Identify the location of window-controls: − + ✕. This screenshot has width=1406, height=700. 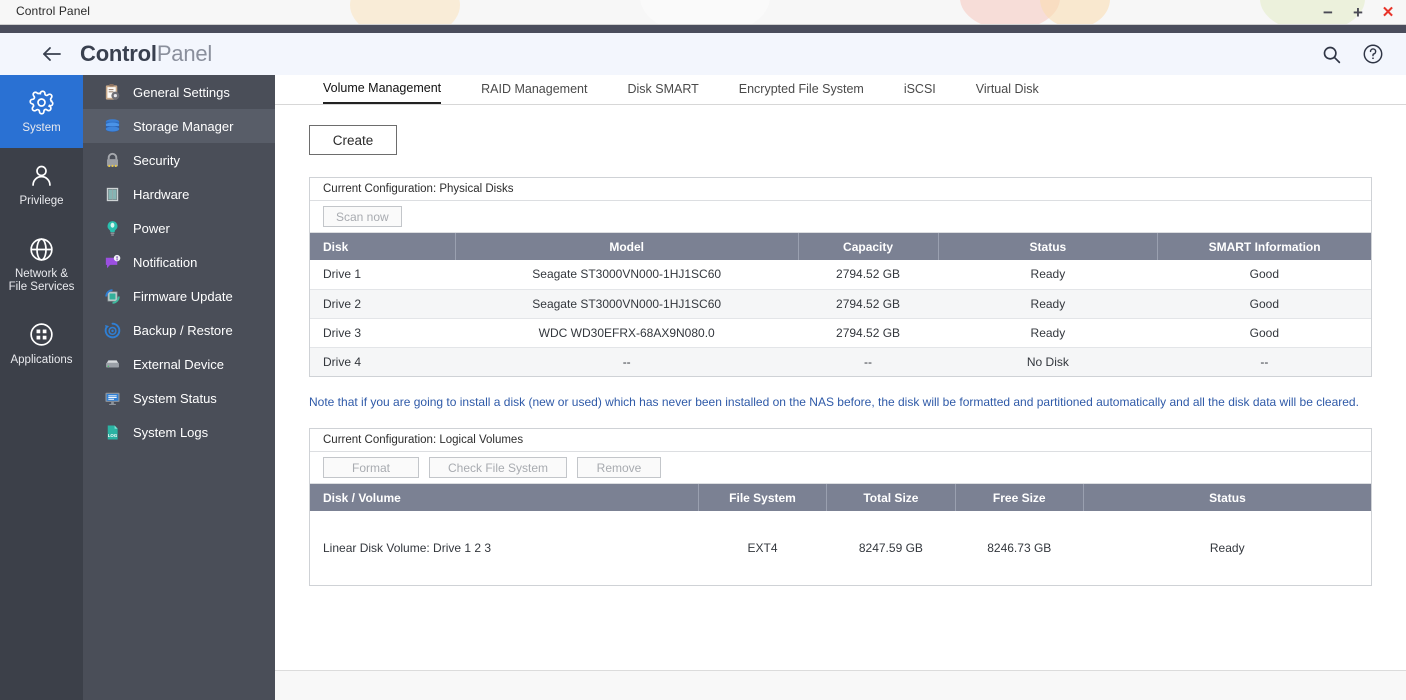
(1358, 12).